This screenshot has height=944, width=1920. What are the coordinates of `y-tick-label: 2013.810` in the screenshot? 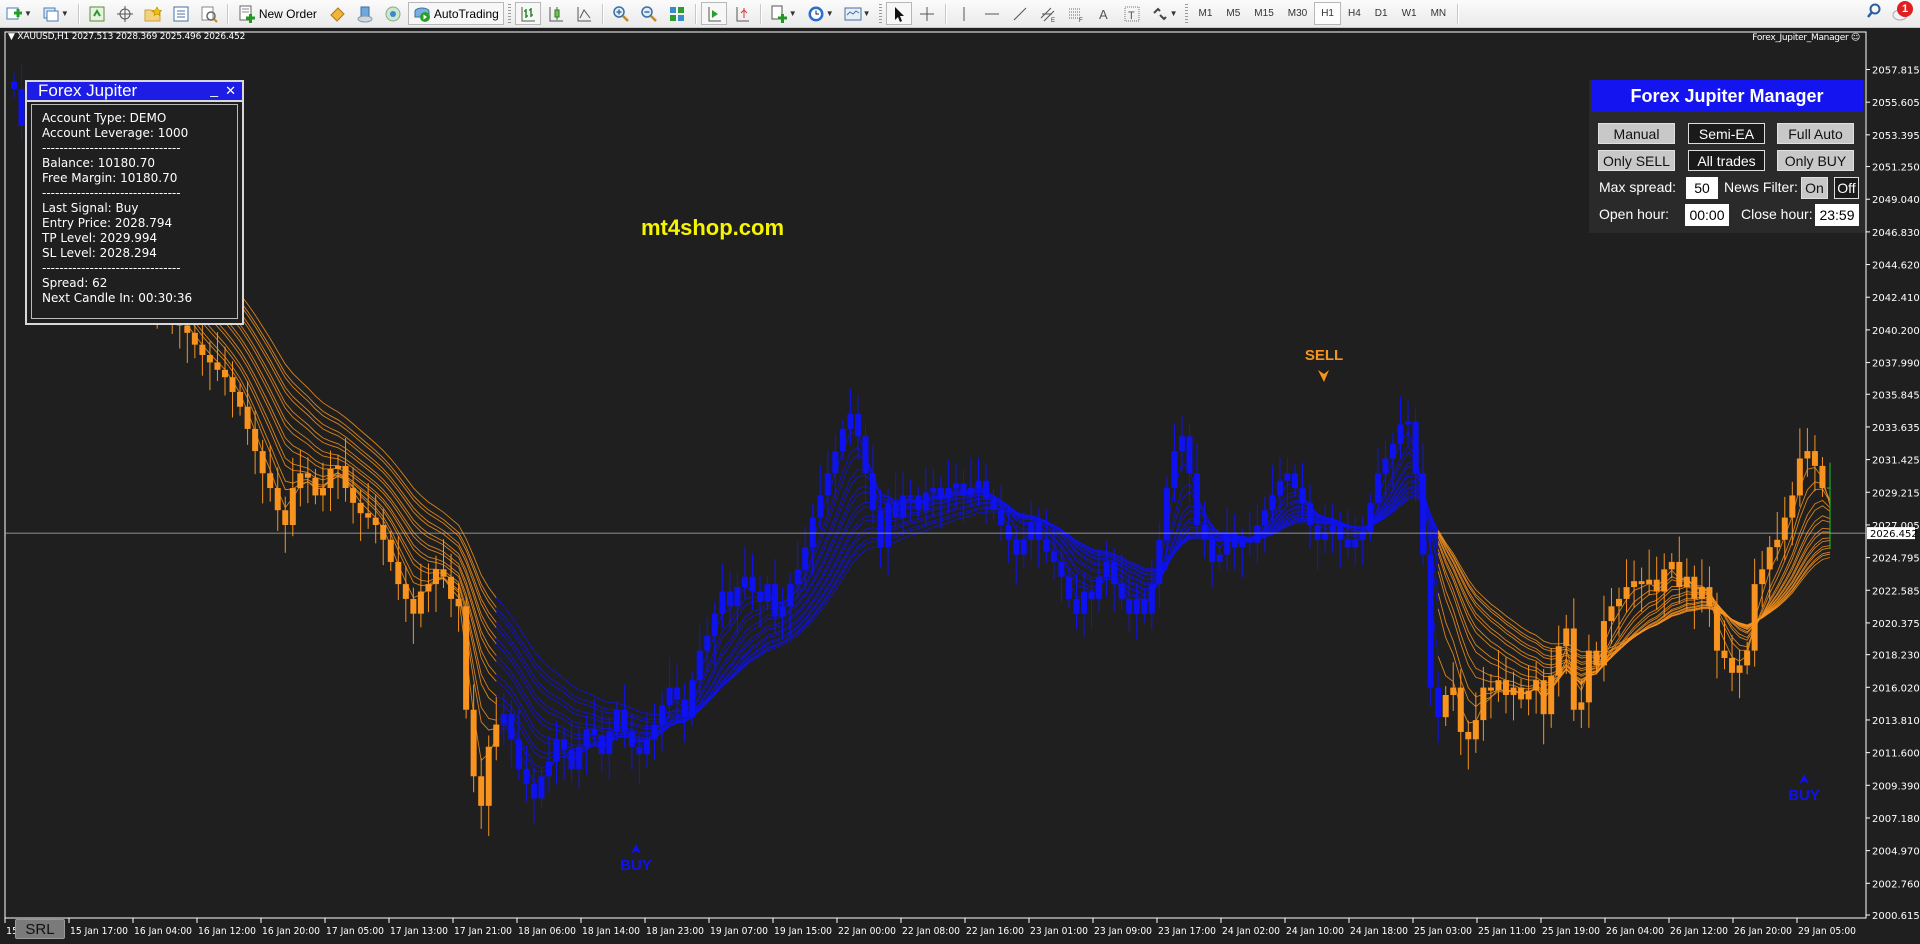 It's located at (1896, 721).